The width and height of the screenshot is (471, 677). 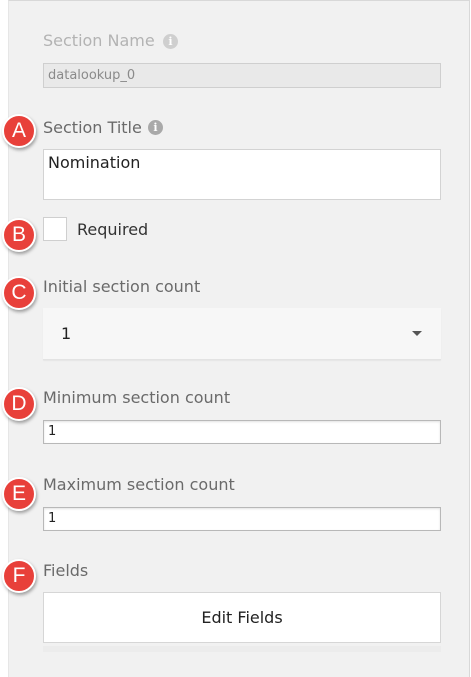 I want to click on section-title-input: Nomination, so click(x=242, y=174).